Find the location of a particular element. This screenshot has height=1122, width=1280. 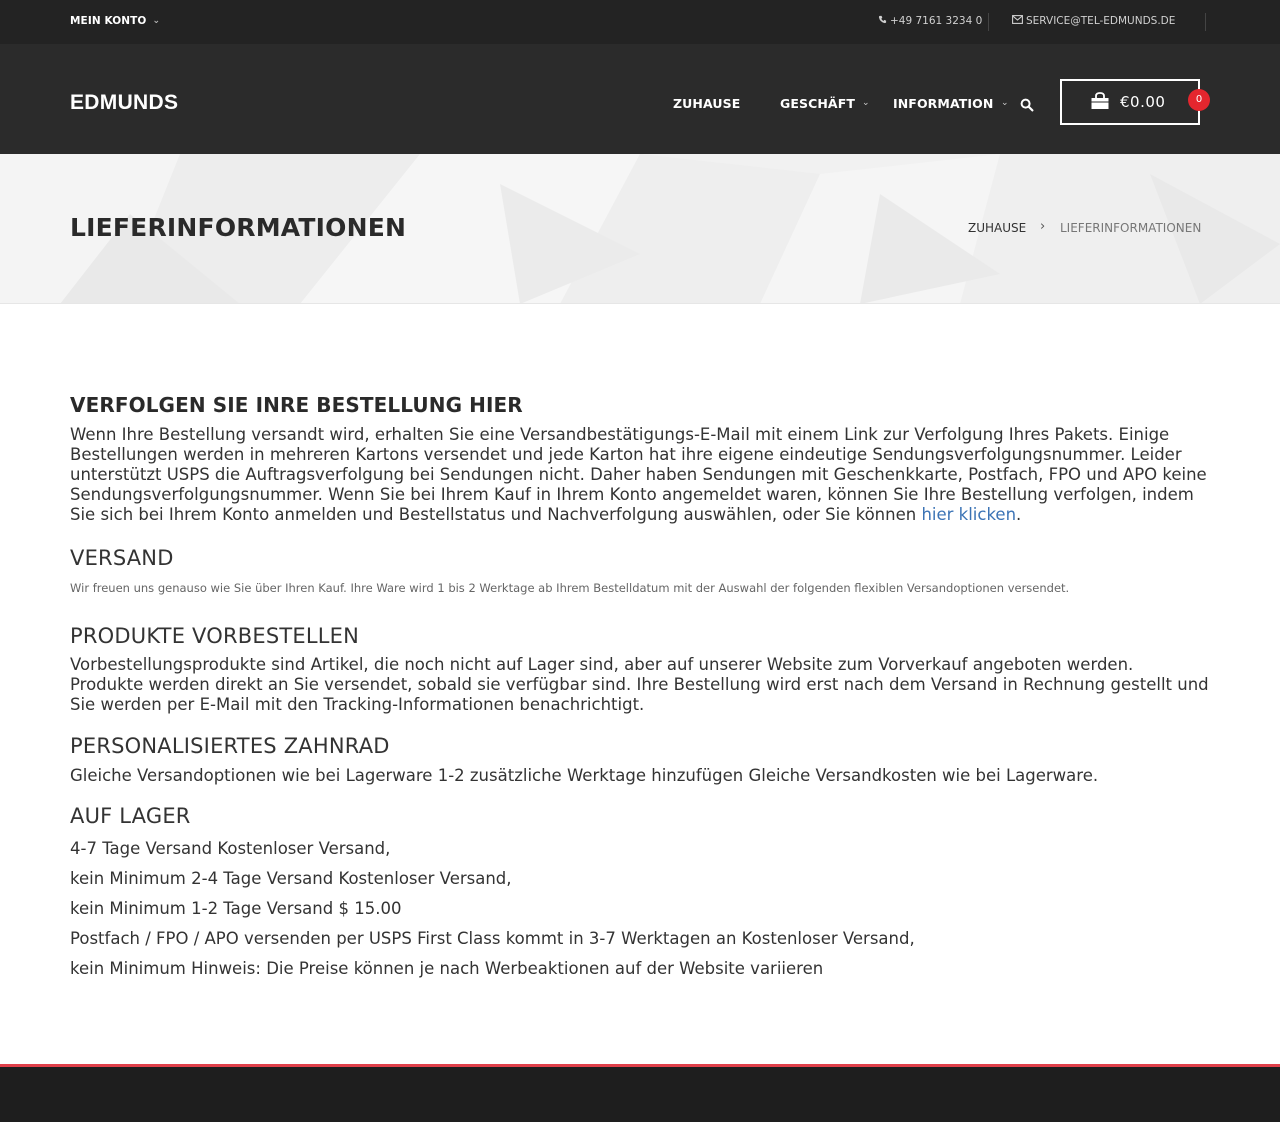

shipping-heading: VERSAND is located at coordinates (122, 558).